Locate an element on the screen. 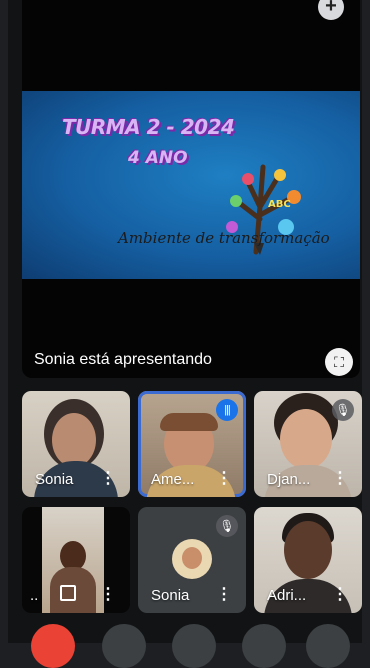 The image size is (370, 668). participant-tile: .. ⋮ is located at coordinates (76, 560).